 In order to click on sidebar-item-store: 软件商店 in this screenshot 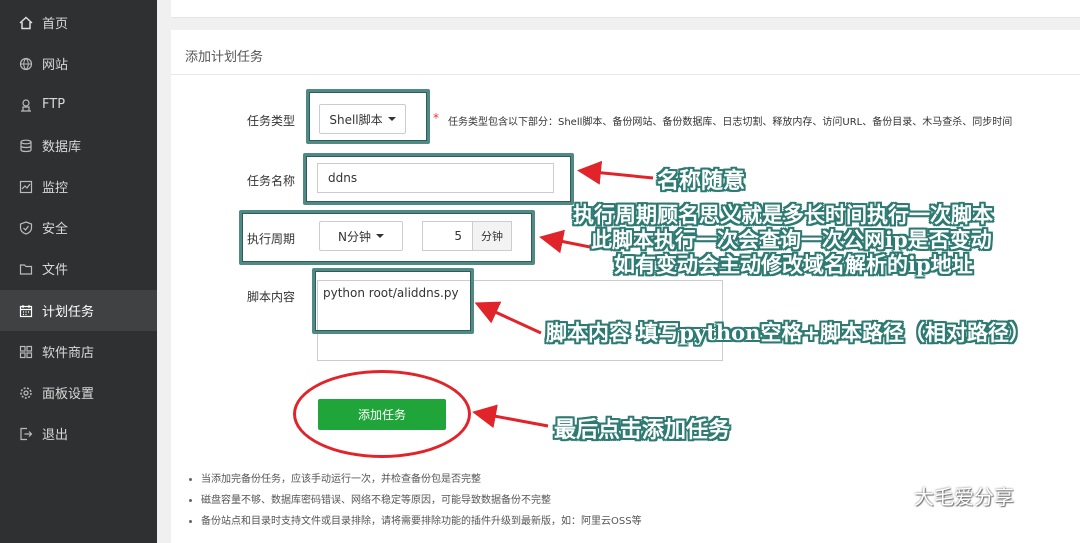, I will do `click(78, 351)`.